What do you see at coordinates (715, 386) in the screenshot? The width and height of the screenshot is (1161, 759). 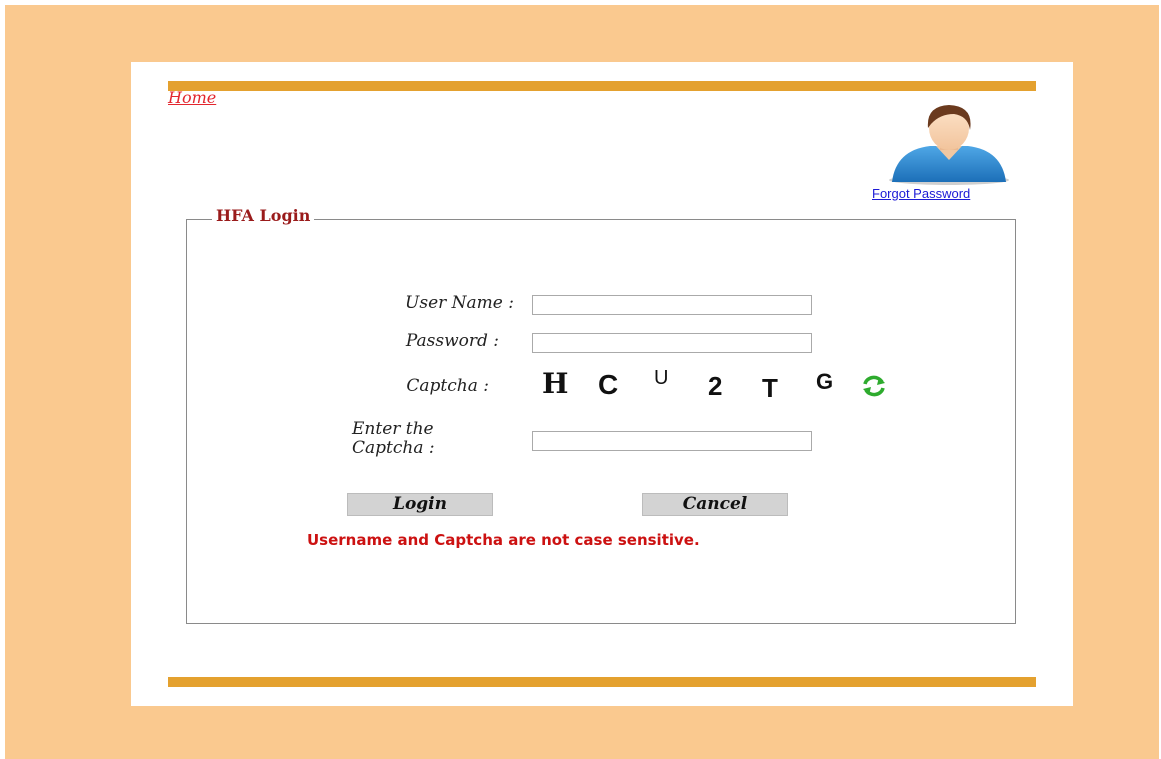 I see `captcha-char: 2` at bounding box center [715, 386].